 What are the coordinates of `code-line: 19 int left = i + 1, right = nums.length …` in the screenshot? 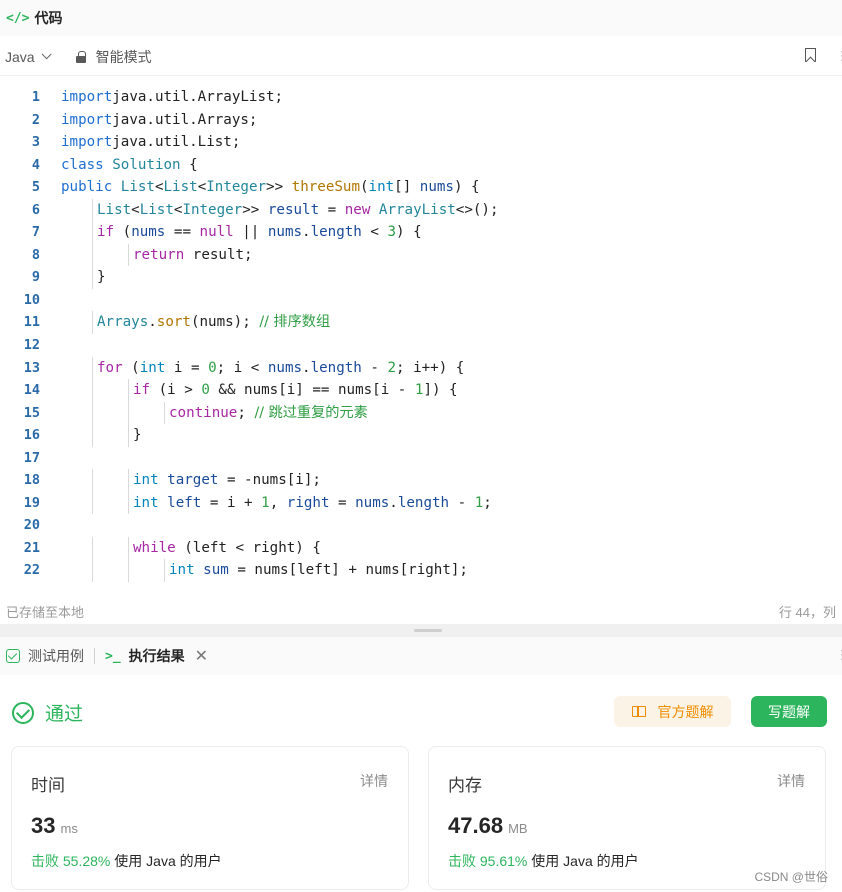 It's located at (421, 503).